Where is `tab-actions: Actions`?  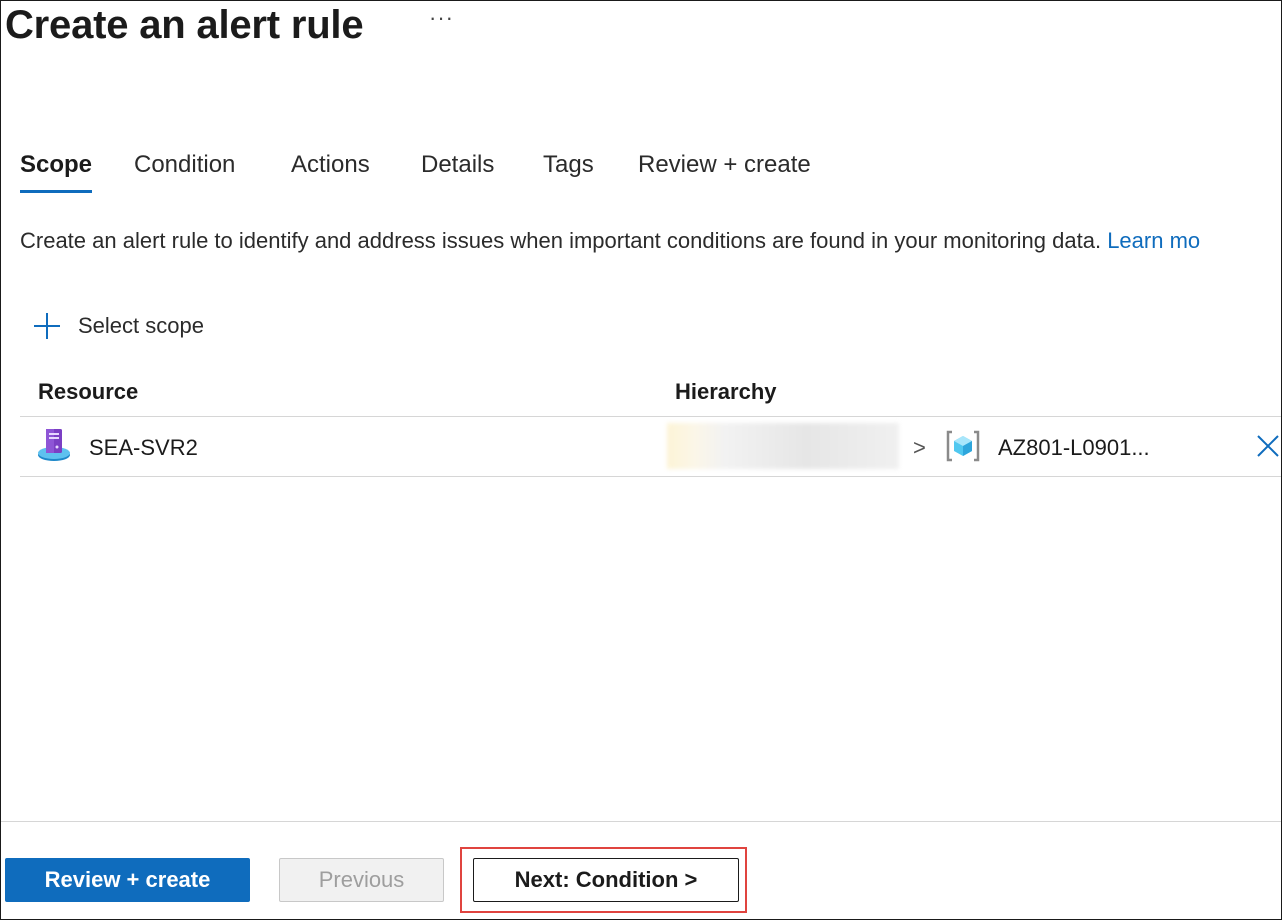 tab-actions: Actions is located at coordinates (330, 172).